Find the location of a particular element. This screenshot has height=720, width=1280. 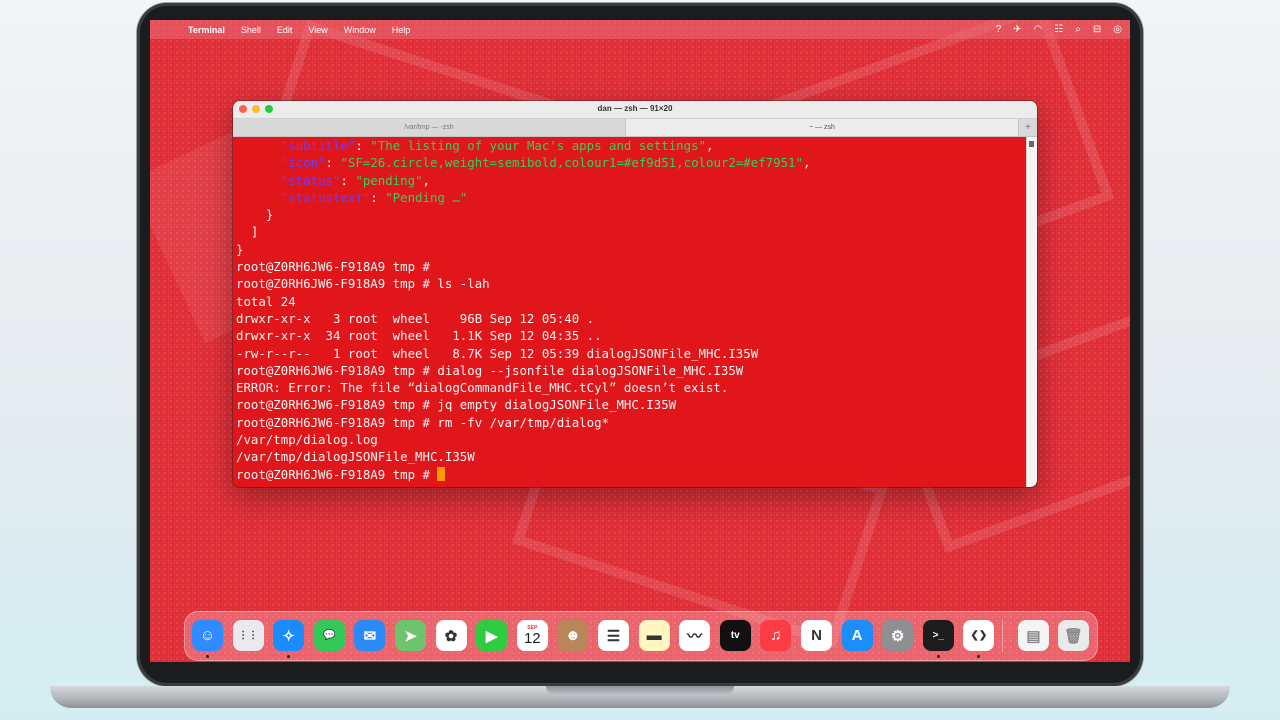

dock: ☺ ⋮⋮ ✧ 💬 ✉ ➤ ✿ ▶ SEP 12 ☻ ☰ ▬ 〰 tv ♫ N A ⚙ >_ ❮❯ ▤ 🗑 is located at coordinates (641, 636).